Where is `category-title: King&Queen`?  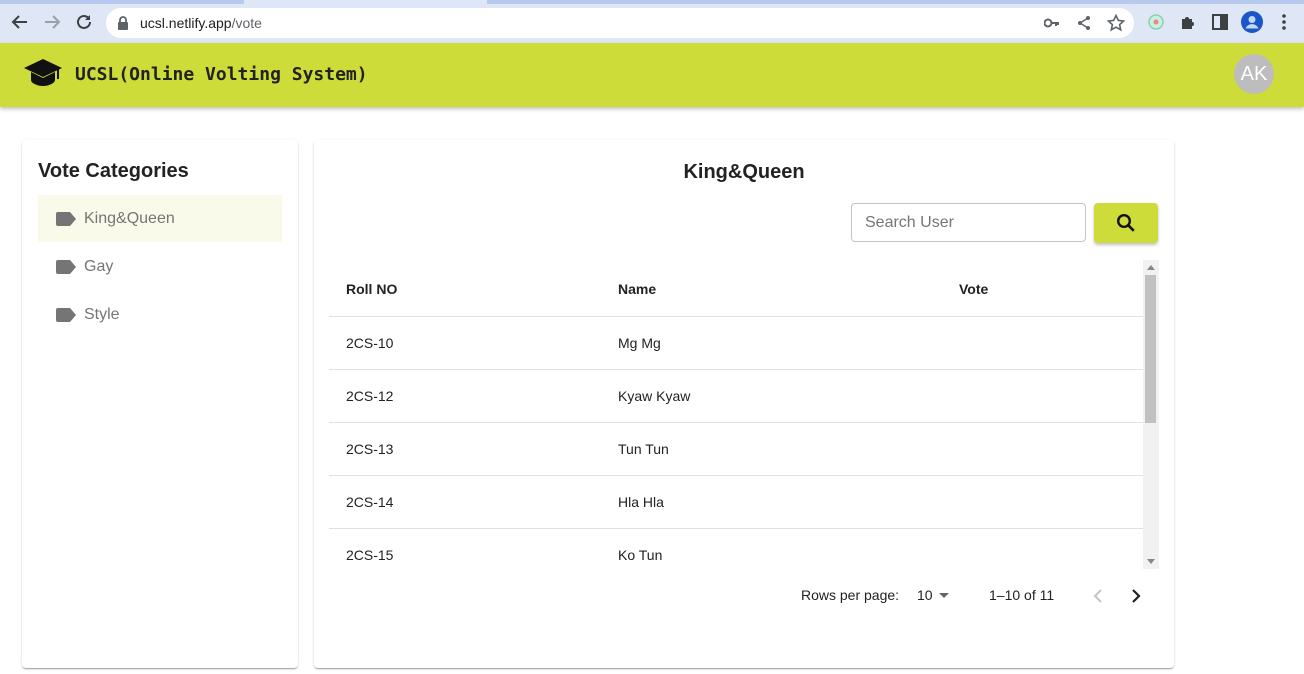 category-title: King&Queen is located at coordinates (744, 172).